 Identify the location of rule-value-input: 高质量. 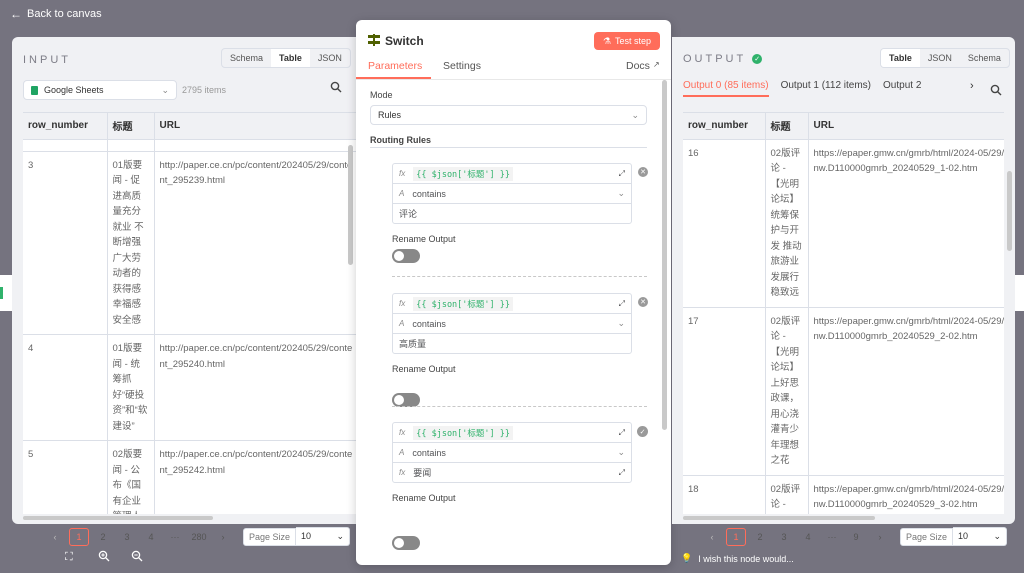
(512, 343).